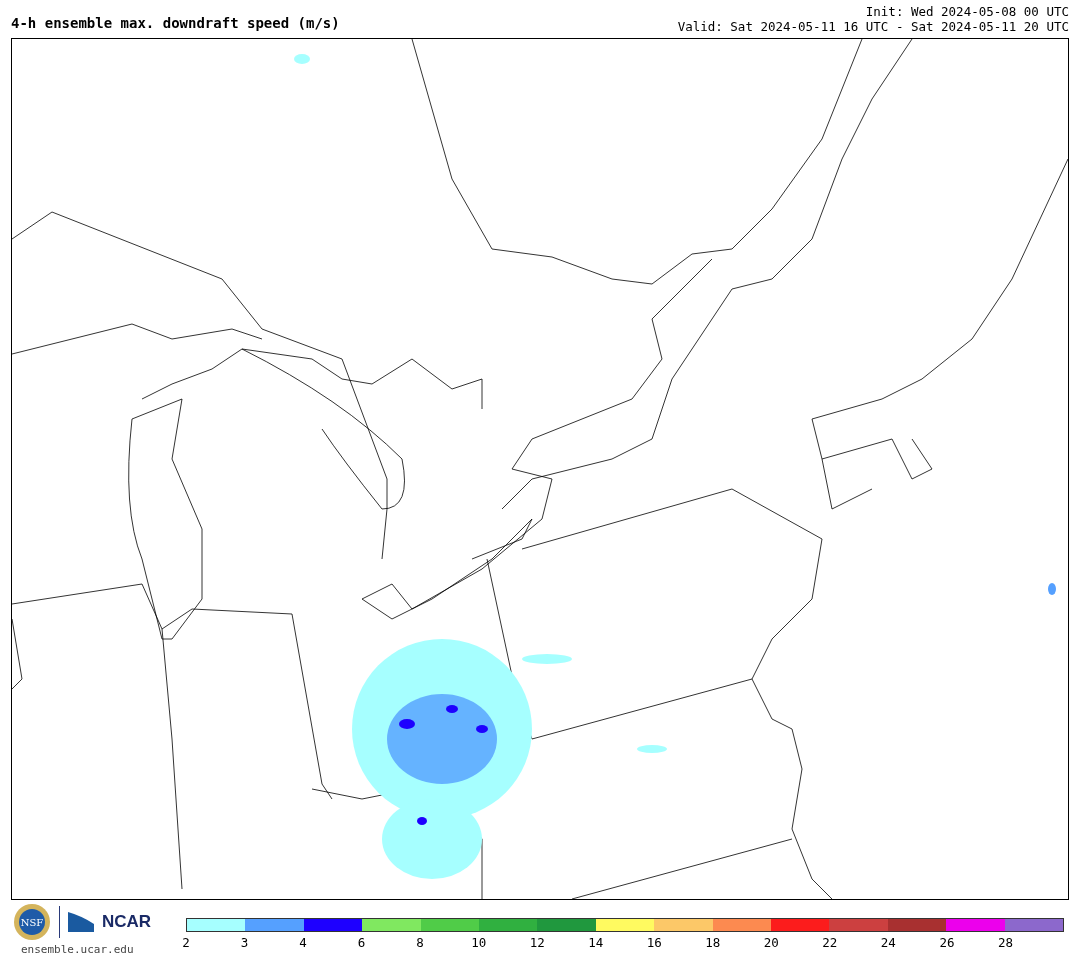 This screenshot has width=1080, height=963. I want to click on tick-label: 18, so click(713, 943).